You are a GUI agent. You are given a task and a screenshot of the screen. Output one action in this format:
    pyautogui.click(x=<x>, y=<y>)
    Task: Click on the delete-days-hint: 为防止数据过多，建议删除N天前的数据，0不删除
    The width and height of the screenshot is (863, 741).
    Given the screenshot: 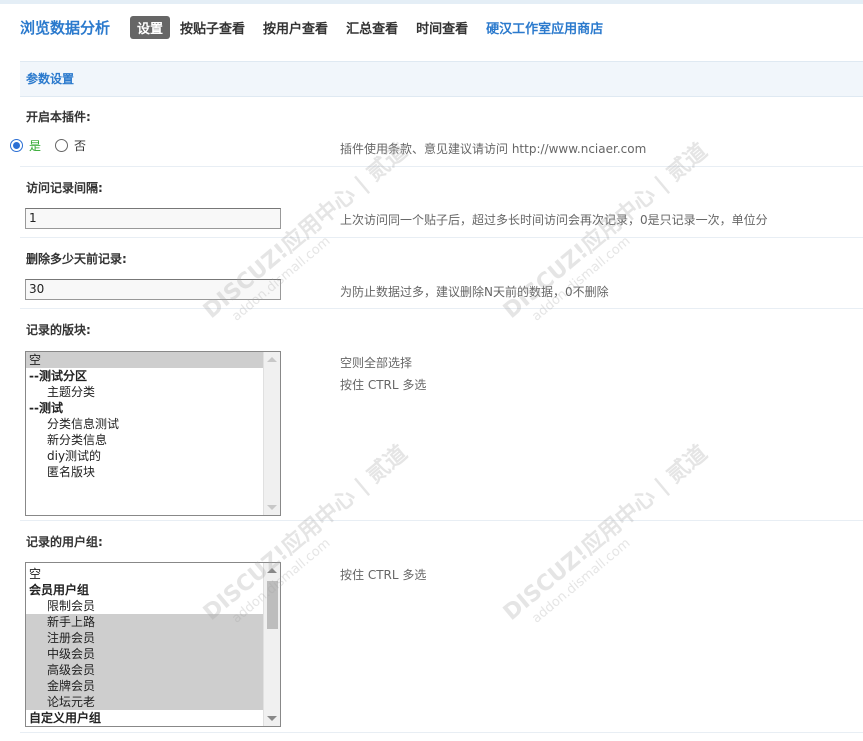 What is the action you would take?
    pyautogui.click(x=474, y=292)
    